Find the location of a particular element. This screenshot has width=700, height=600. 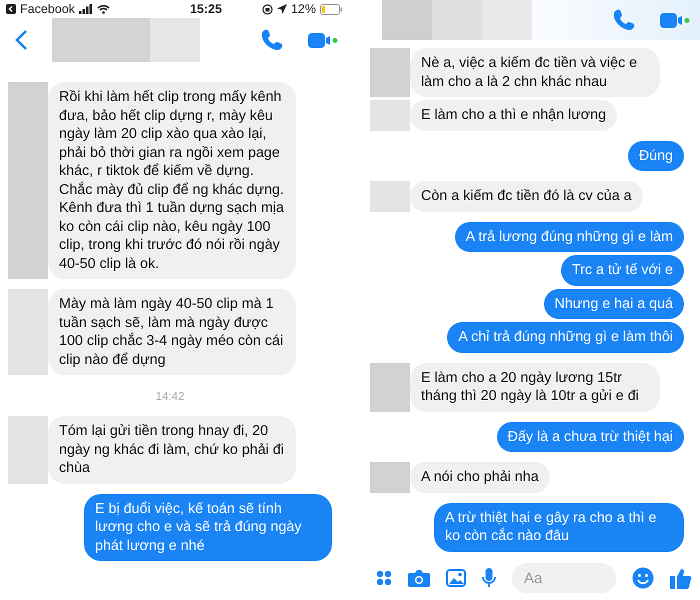

message-bubble: Đấy là a chưa trừ thiệt hại is located at coordinates (590, 437).